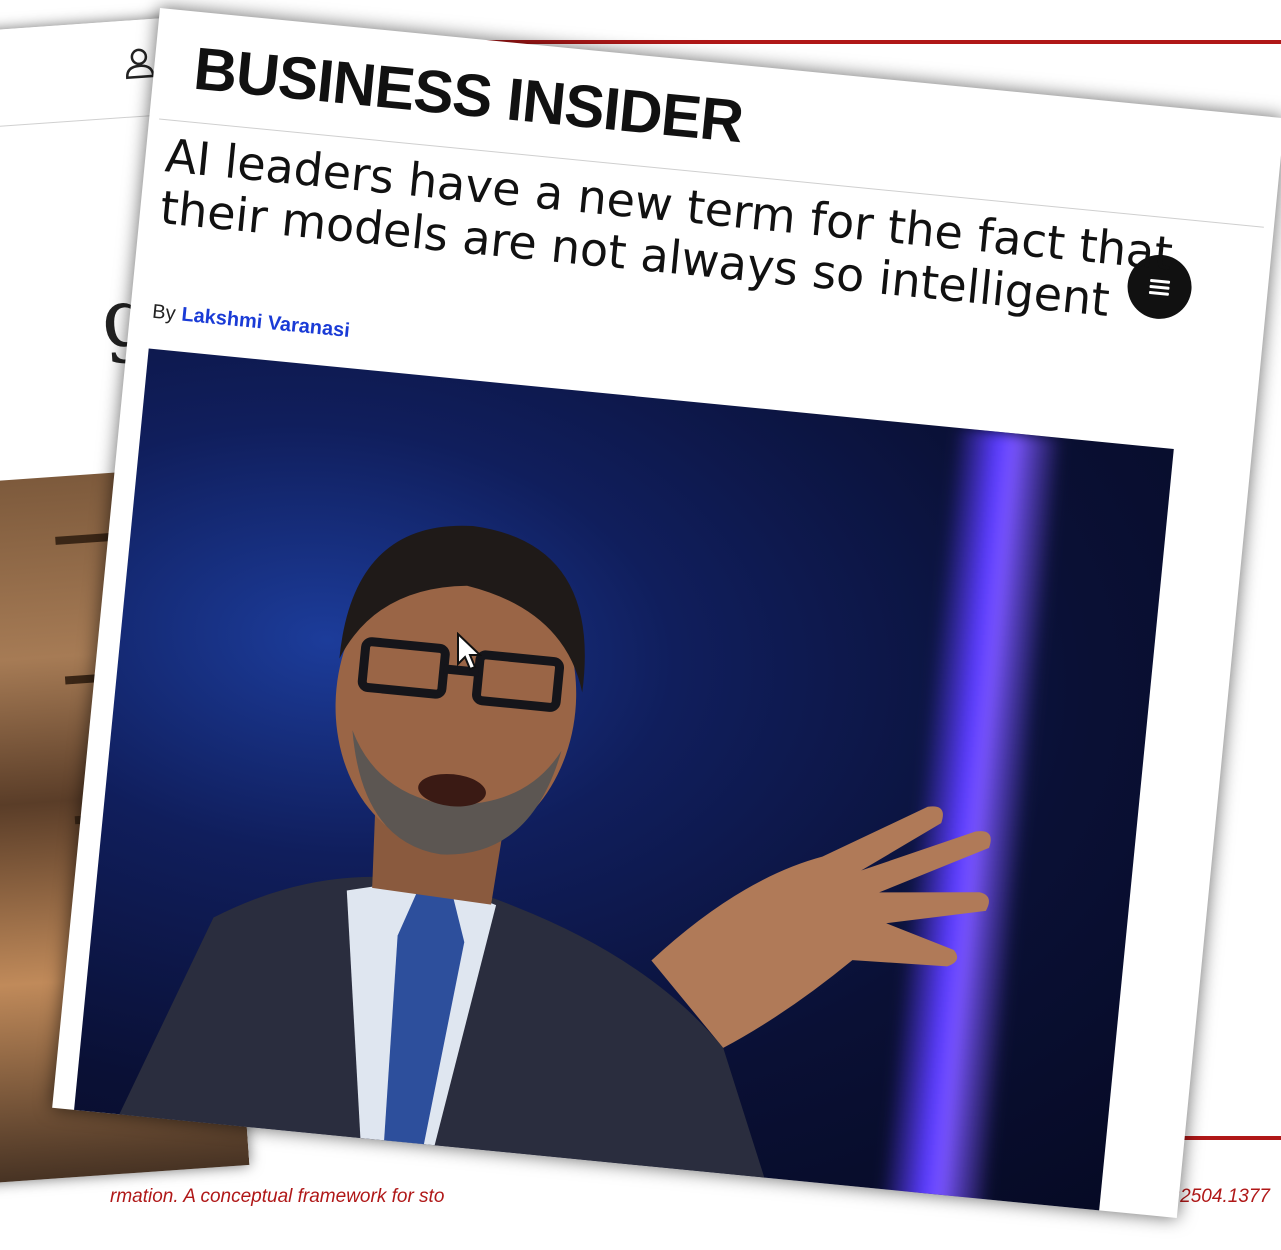 The height and width of the screenshot is (1250, 1281). What do you see at coordinates (265, 323) in the screenshot?
I see `author-link: Lakshmi Varanasi` at bounding box center [265, 323].